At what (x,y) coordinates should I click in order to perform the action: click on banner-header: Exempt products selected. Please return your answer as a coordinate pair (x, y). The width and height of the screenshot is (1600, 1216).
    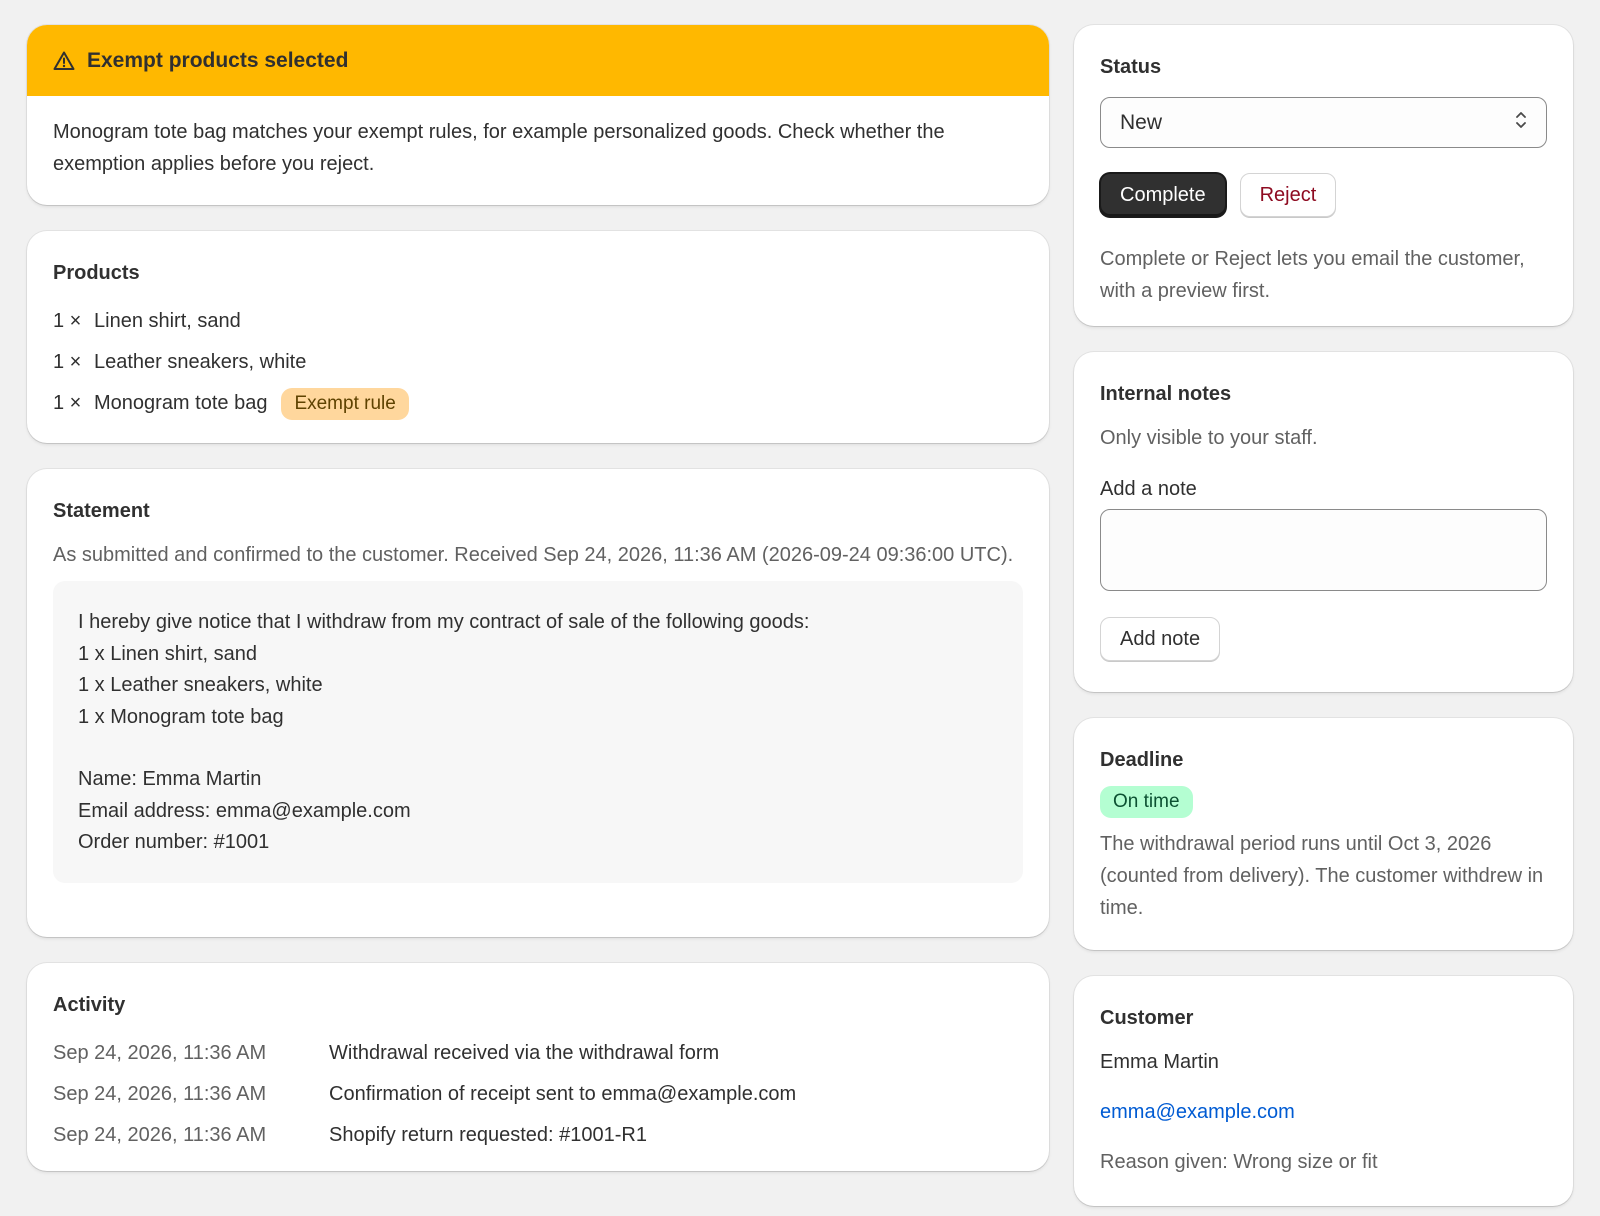
    Looking at the image, I should click on (538, 60).